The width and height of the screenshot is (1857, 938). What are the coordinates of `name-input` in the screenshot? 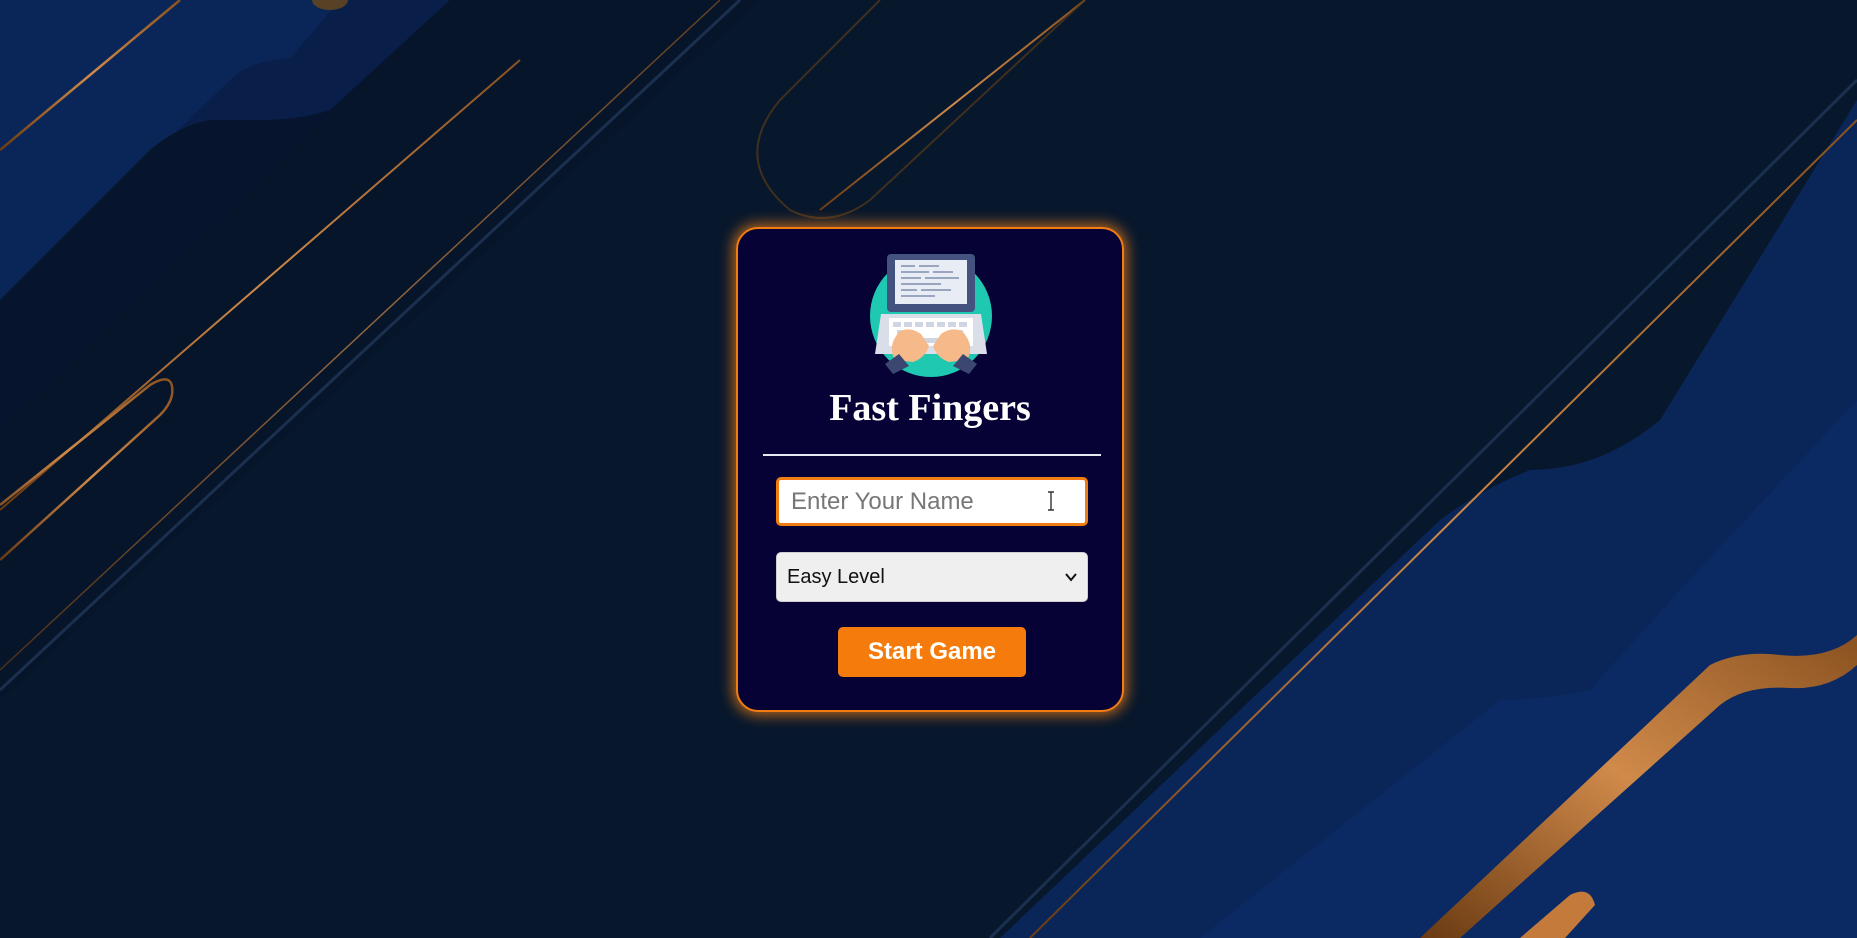 It's located at (932, 501).